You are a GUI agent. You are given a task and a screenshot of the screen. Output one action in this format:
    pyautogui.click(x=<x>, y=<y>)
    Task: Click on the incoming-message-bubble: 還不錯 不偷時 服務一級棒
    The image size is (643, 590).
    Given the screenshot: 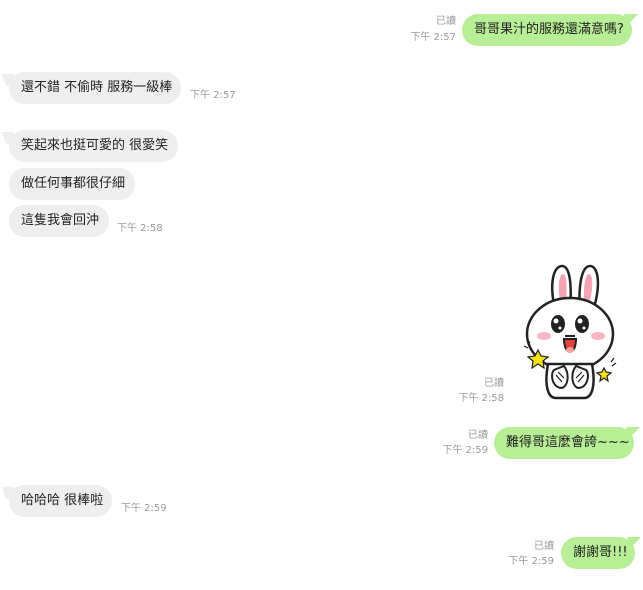 What is the action you would take?
    pyautogui.click(x=95, y=88)
    